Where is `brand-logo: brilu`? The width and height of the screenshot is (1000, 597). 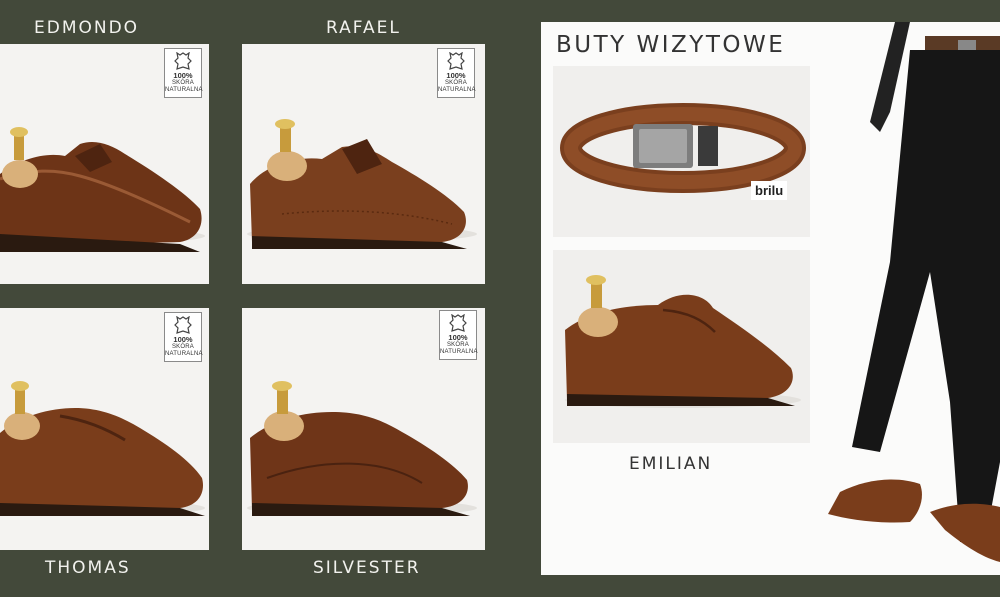
brand-logo: brilu is located at coordinates (769, 190).